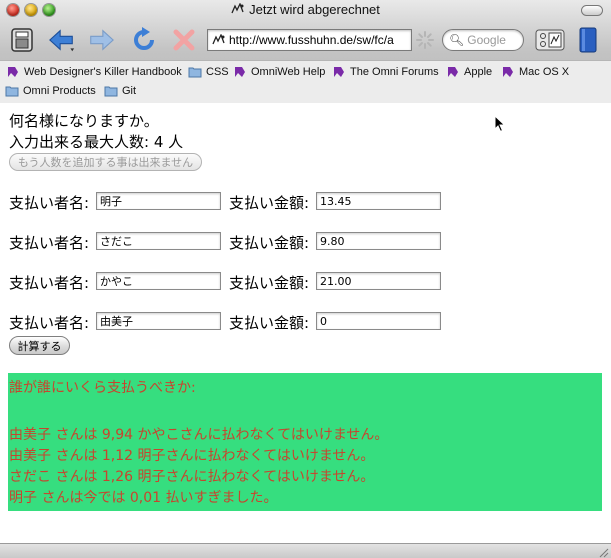  What do you see at coordinates (199, 435) in the screenshot?
I see `result-line: 由美子 さんは 9,94 かやこさんに払わなくてはいけません。` at bounding box center [199, 435].